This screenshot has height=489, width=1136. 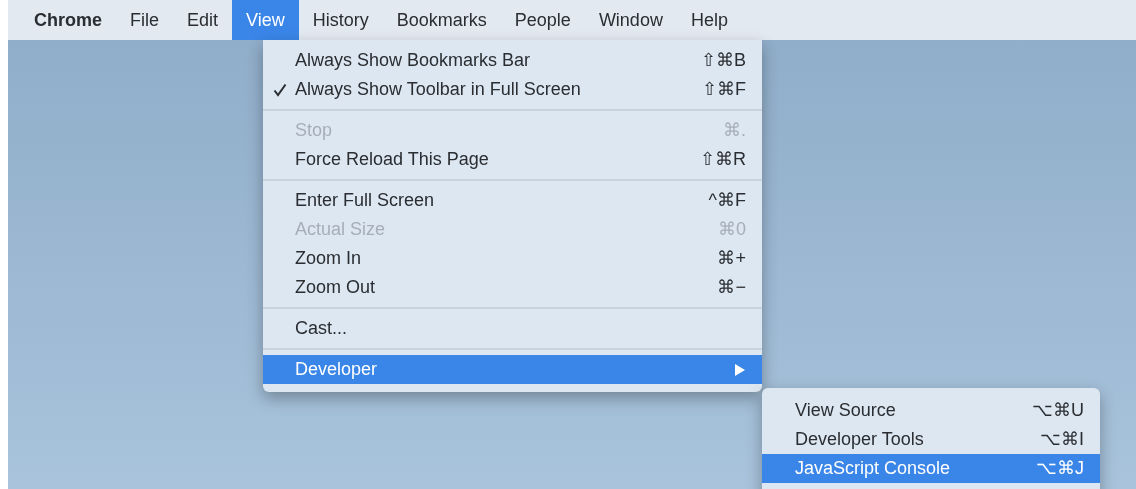 I want to click on shortcut-text: ⇧⌘R, so click(x=723, y=159).